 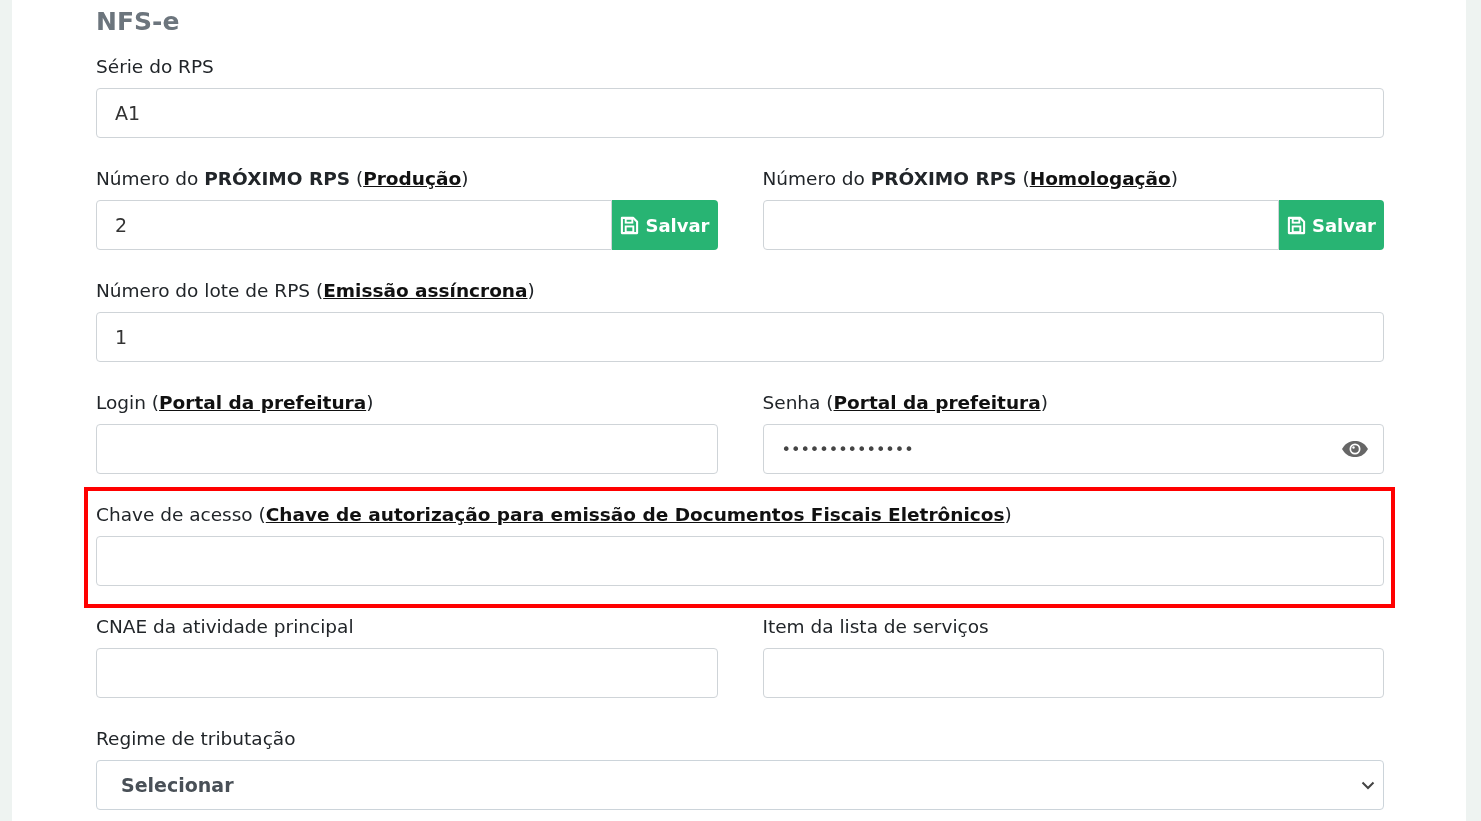 I want to click on field-label: Número do lote de RPS (Emissão assíncrona), so click(x=316, y=291).